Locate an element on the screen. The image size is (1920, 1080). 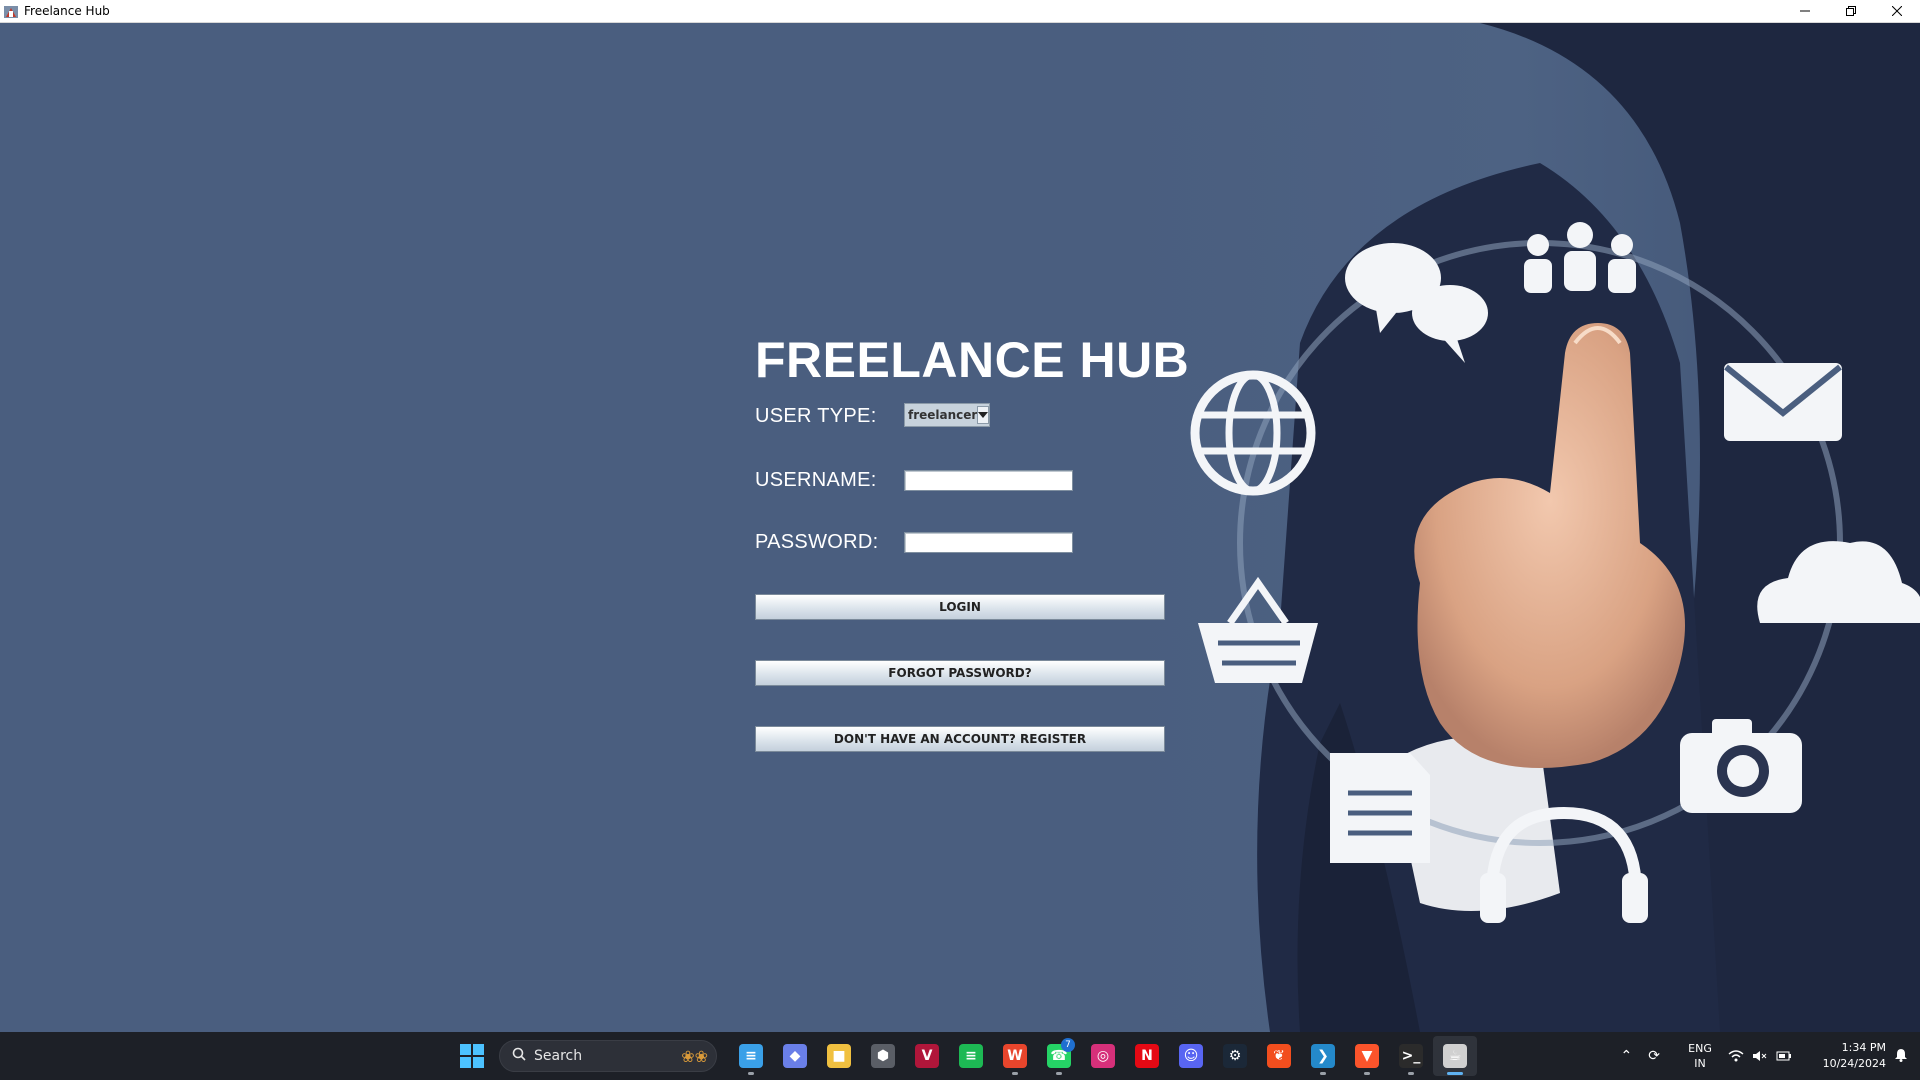
minimize-button is located at coordinates (1805, 11).